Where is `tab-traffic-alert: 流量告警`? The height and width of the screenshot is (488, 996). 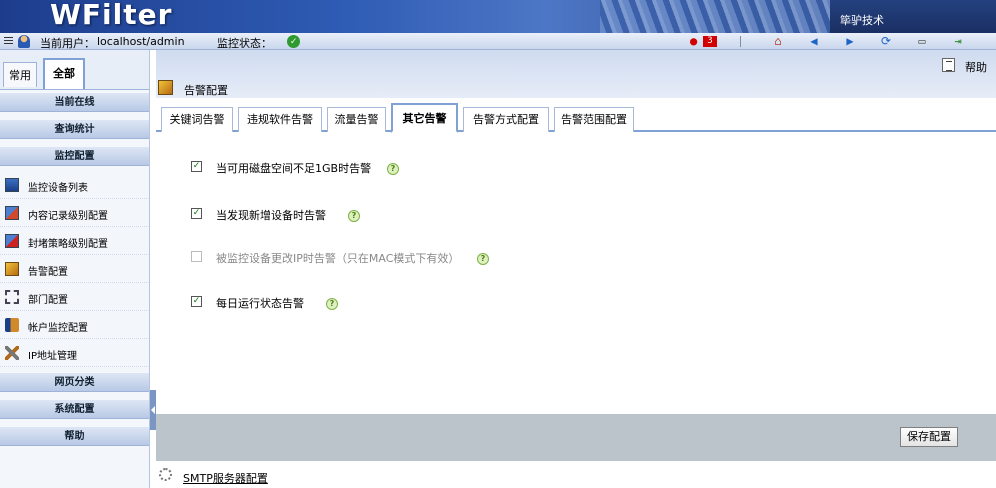
tab-traffic-alert: 流量告警 is located at coordinates (356, 119).